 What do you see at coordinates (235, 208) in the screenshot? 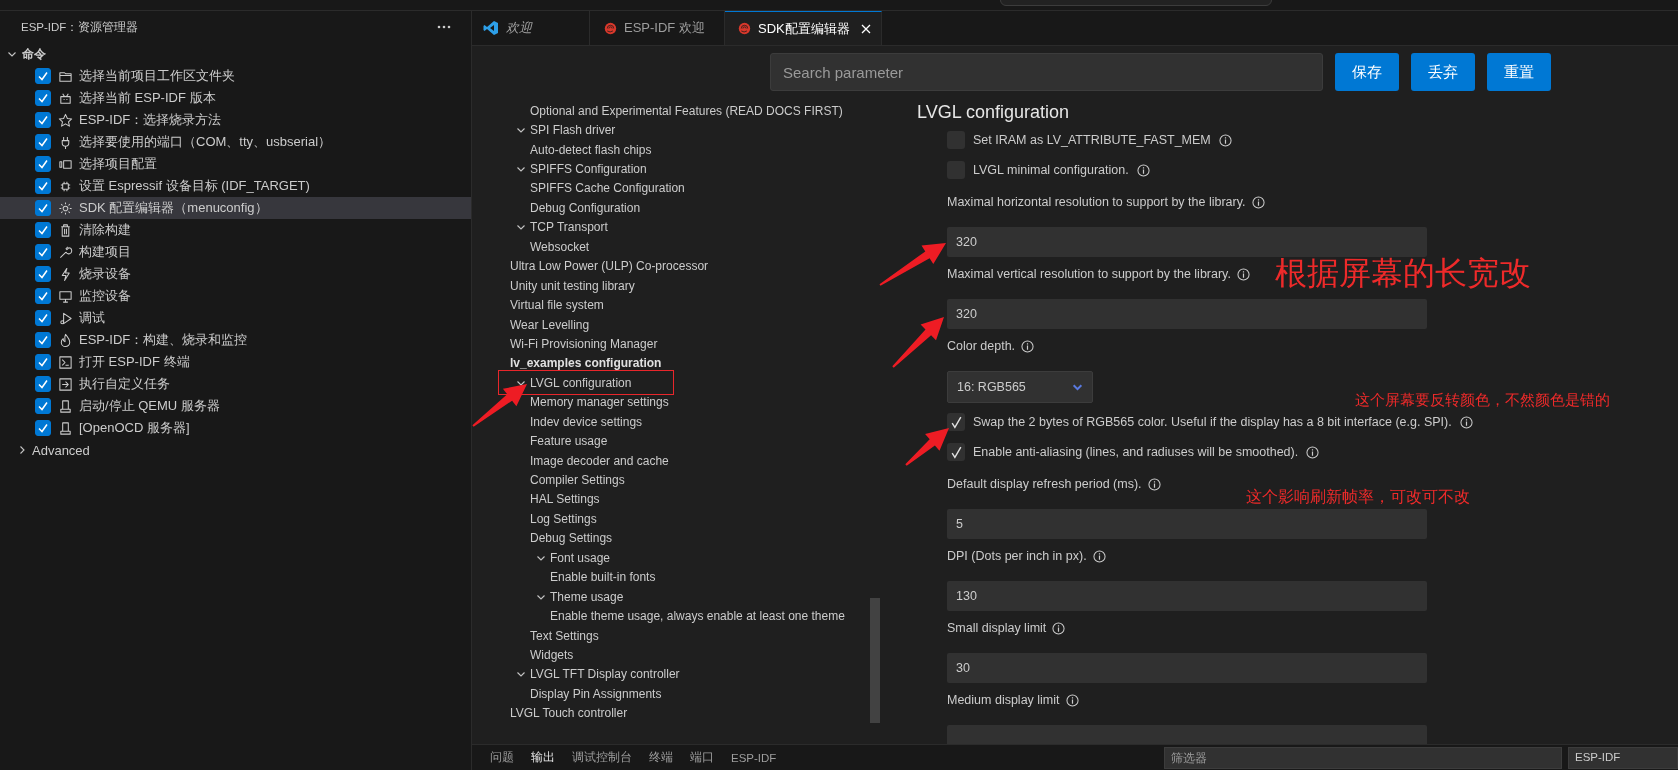
I see `command-item: SDK 配置编辑器（menuconfig）` at bounding box center [235, 208].